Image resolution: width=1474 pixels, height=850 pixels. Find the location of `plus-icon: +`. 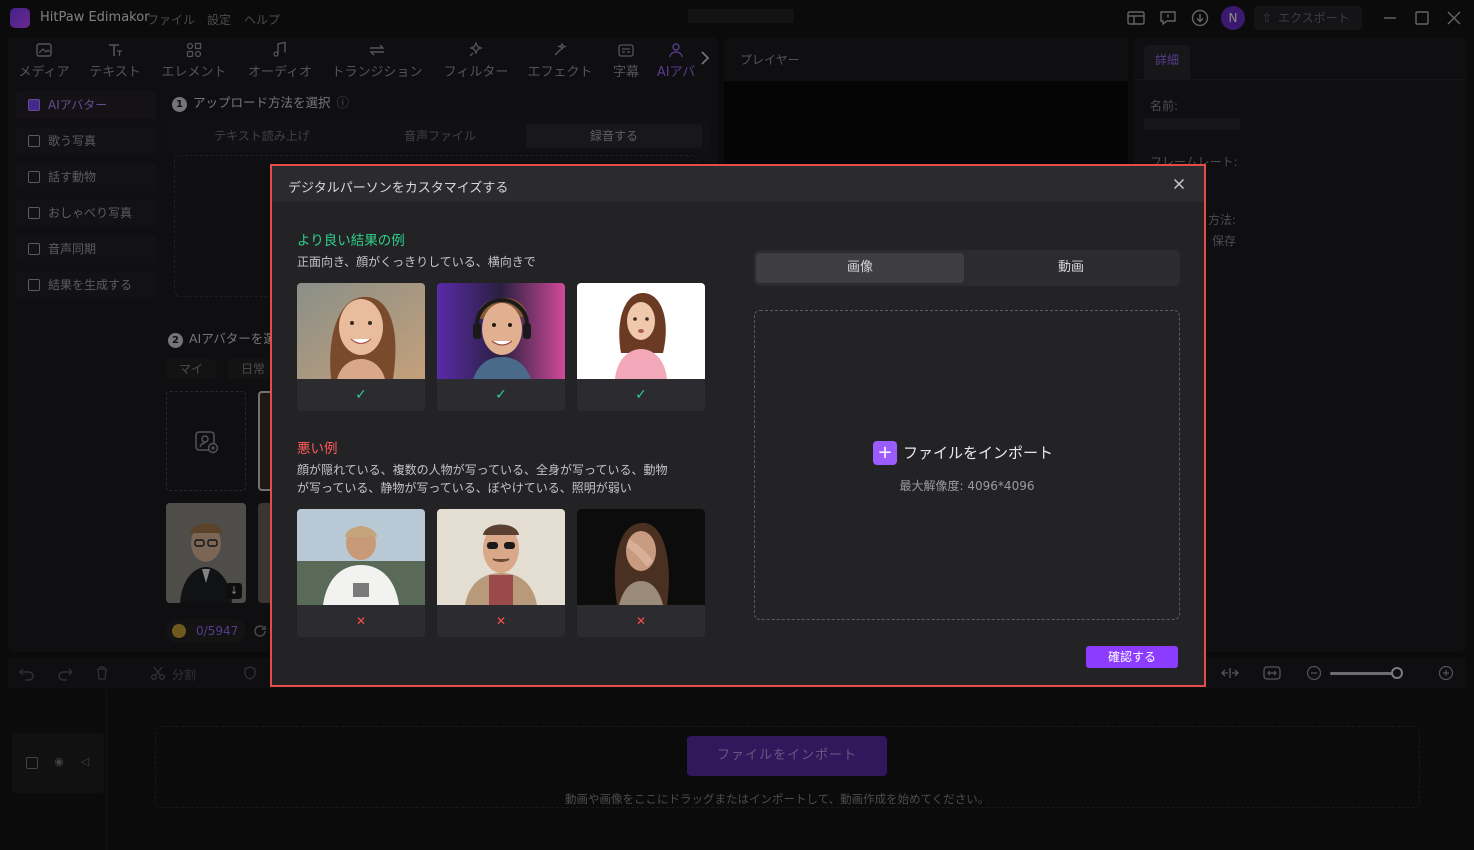

plus-icon: + is located at coordinates (885, 453).